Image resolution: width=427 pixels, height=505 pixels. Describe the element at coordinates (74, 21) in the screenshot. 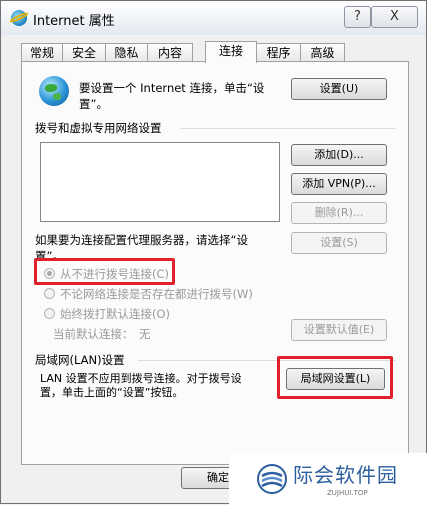

I see `window-title: Internet 属性` at that location.